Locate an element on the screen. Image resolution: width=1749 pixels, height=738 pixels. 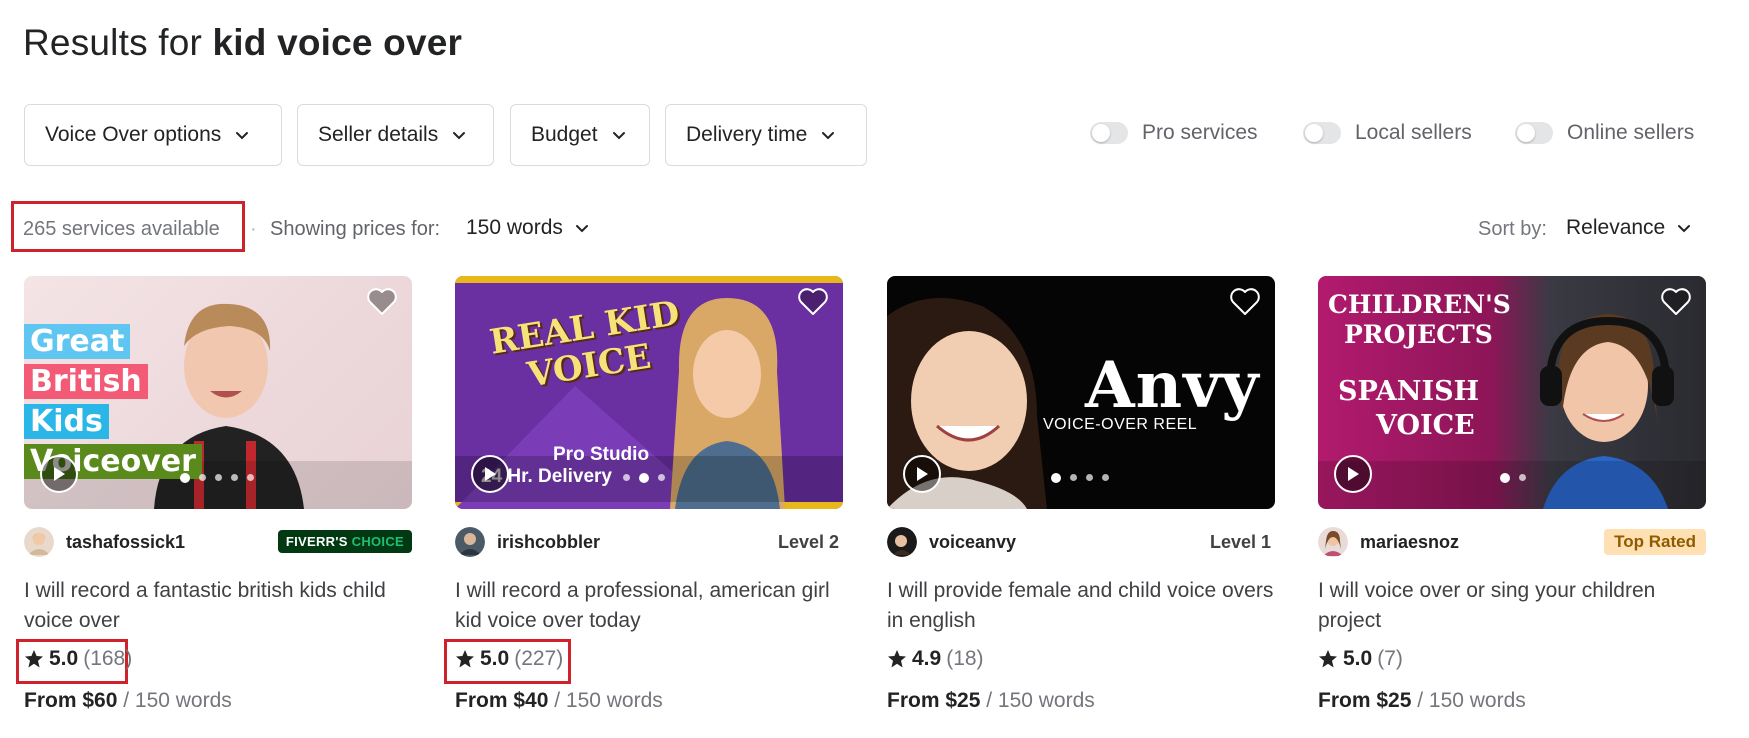
seller-row: mariaesnoz Top Rated is located at coordinates (1512, 542).